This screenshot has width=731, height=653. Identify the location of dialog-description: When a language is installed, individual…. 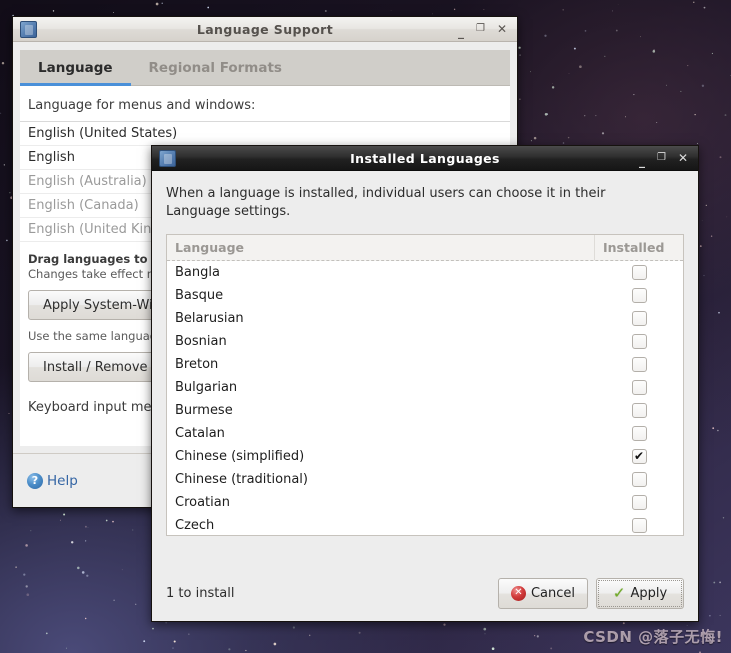
(386, 203).